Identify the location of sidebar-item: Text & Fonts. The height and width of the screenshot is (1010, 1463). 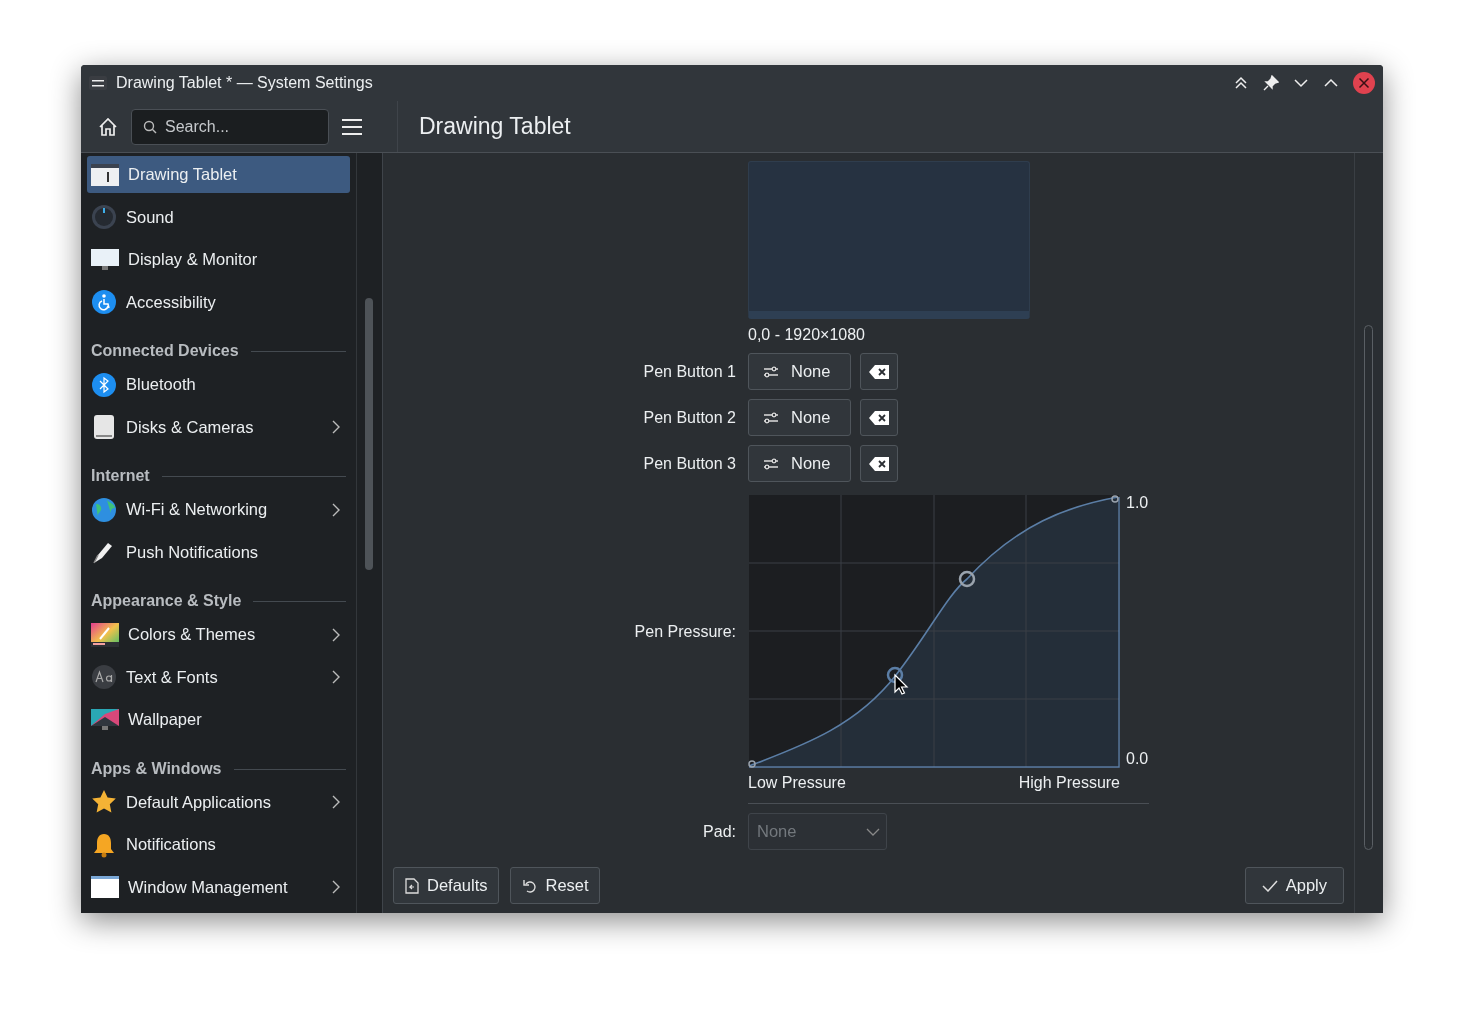
(218, 677).